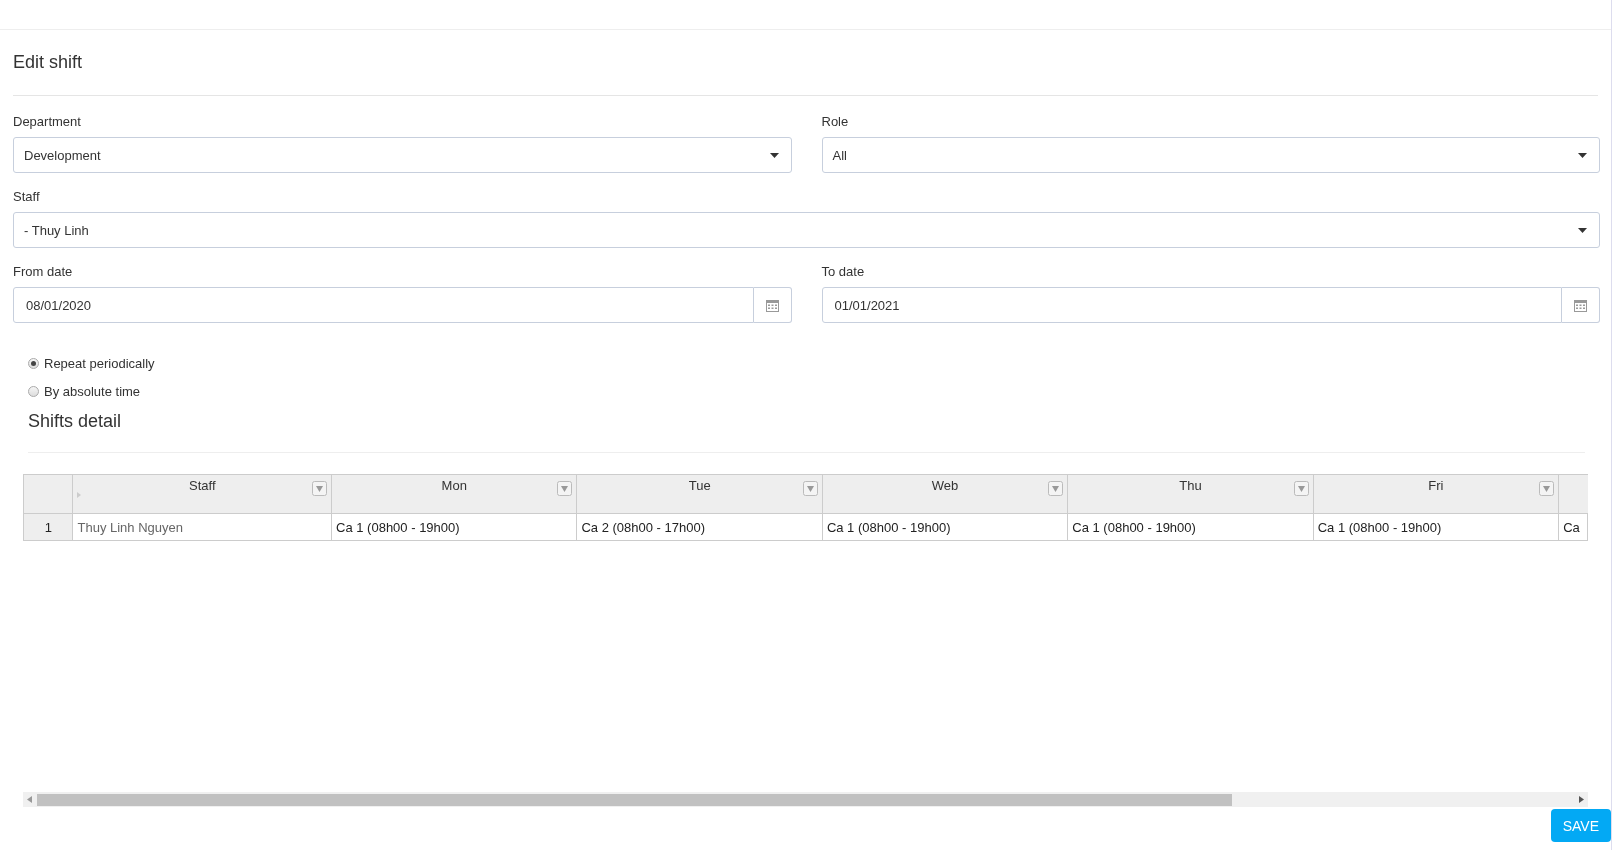  I want to click on page-title: Edit shift, so click(48, 62).